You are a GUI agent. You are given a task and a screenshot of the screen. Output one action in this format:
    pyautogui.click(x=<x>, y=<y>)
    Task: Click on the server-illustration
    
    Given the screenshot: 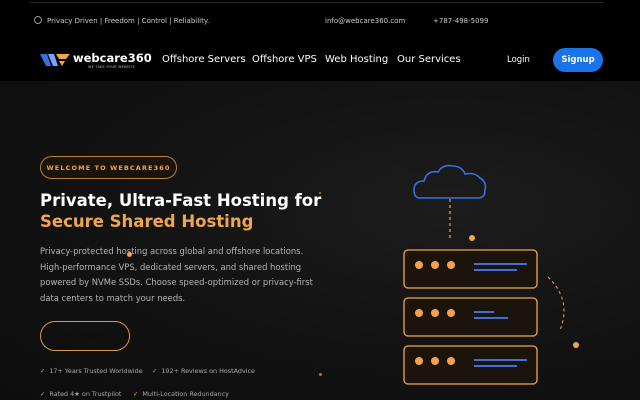 What is the action you would take?
    pyautogui.click(x=484, y=274)
    